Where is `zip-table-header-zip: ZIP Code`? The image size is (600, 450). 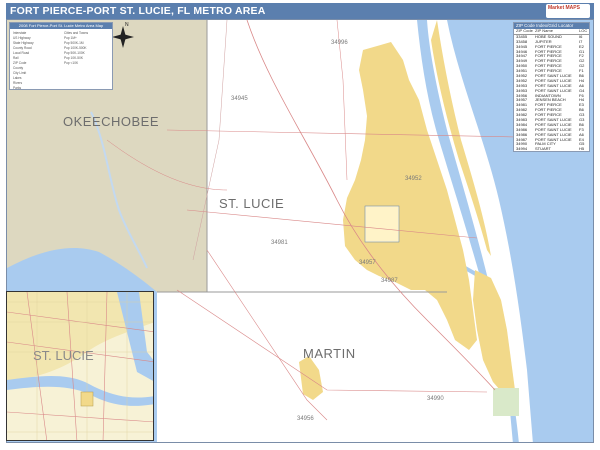
zip-table-header-zip: ZIP Code is located at coordinates (524, 31).